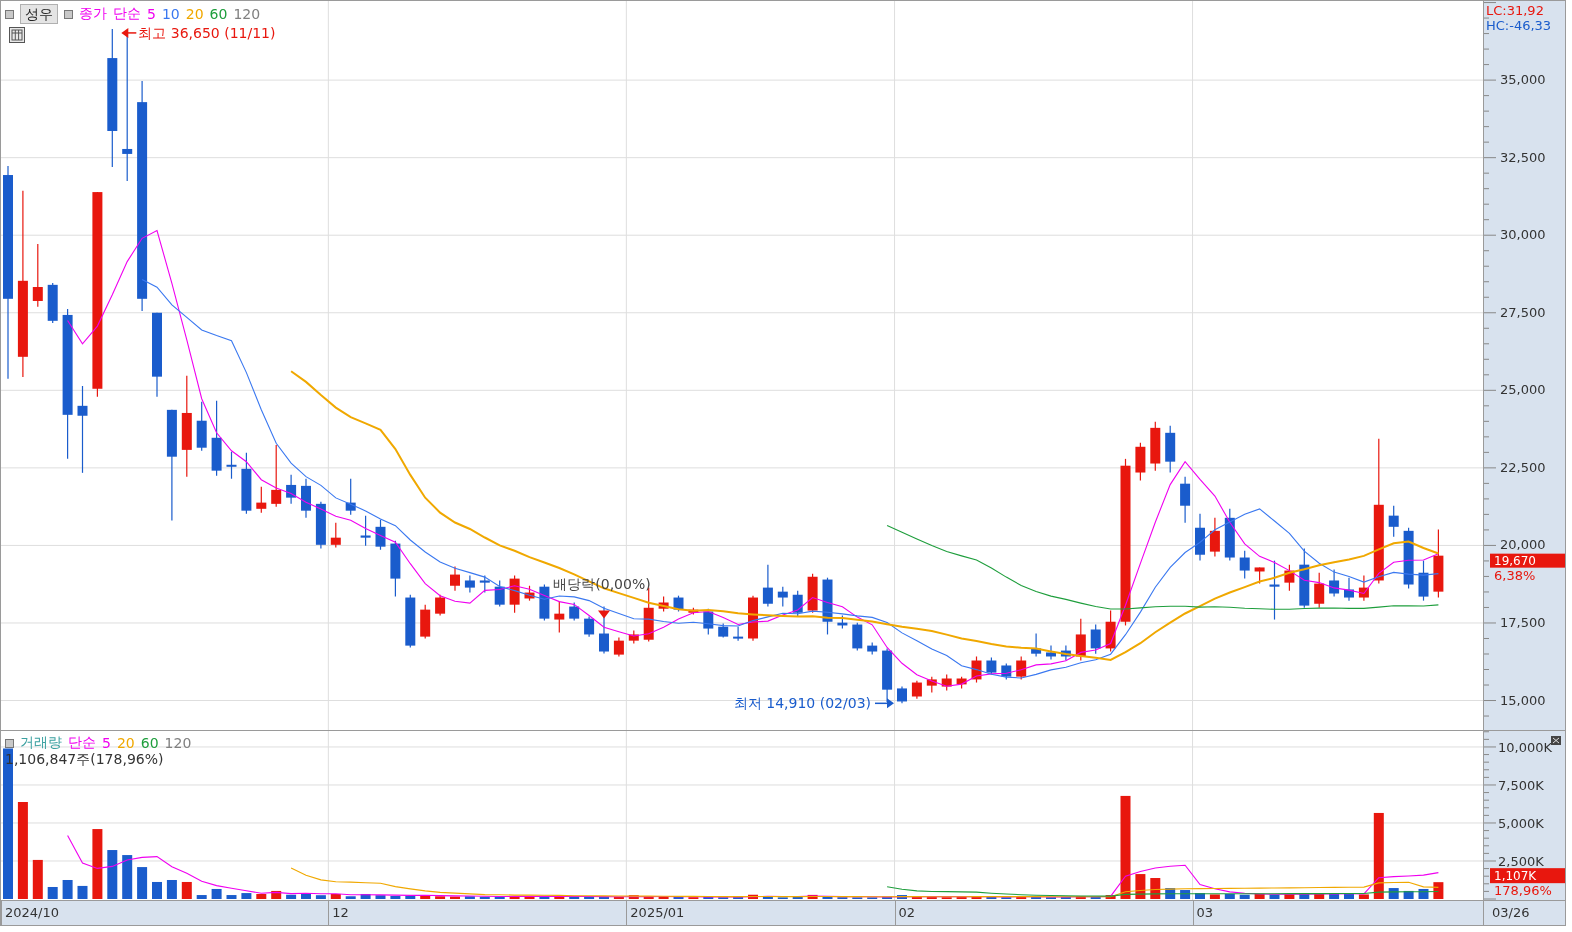 The height and width of the screenshot is (932, 1572). Describe the element at coordinates (41, 743) in the screenshot. I see `legend-title: 거래량` at that location.